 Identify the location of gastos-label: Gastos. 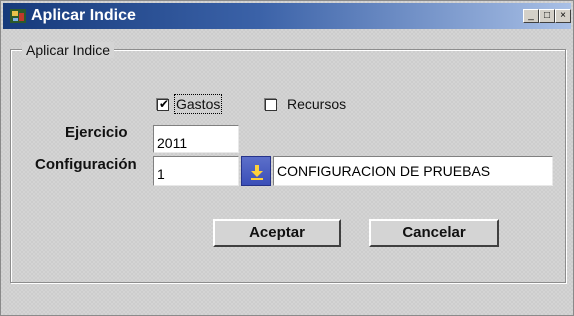
(198, 104).